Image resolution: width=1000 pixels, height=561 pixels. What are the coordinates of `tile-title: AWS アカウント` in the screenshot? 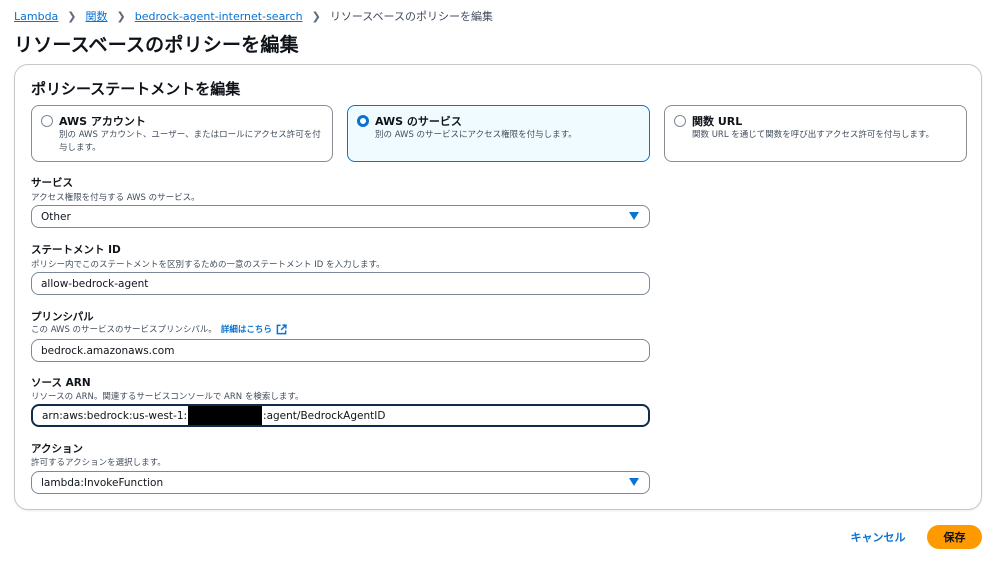 It's located at (102, 121).